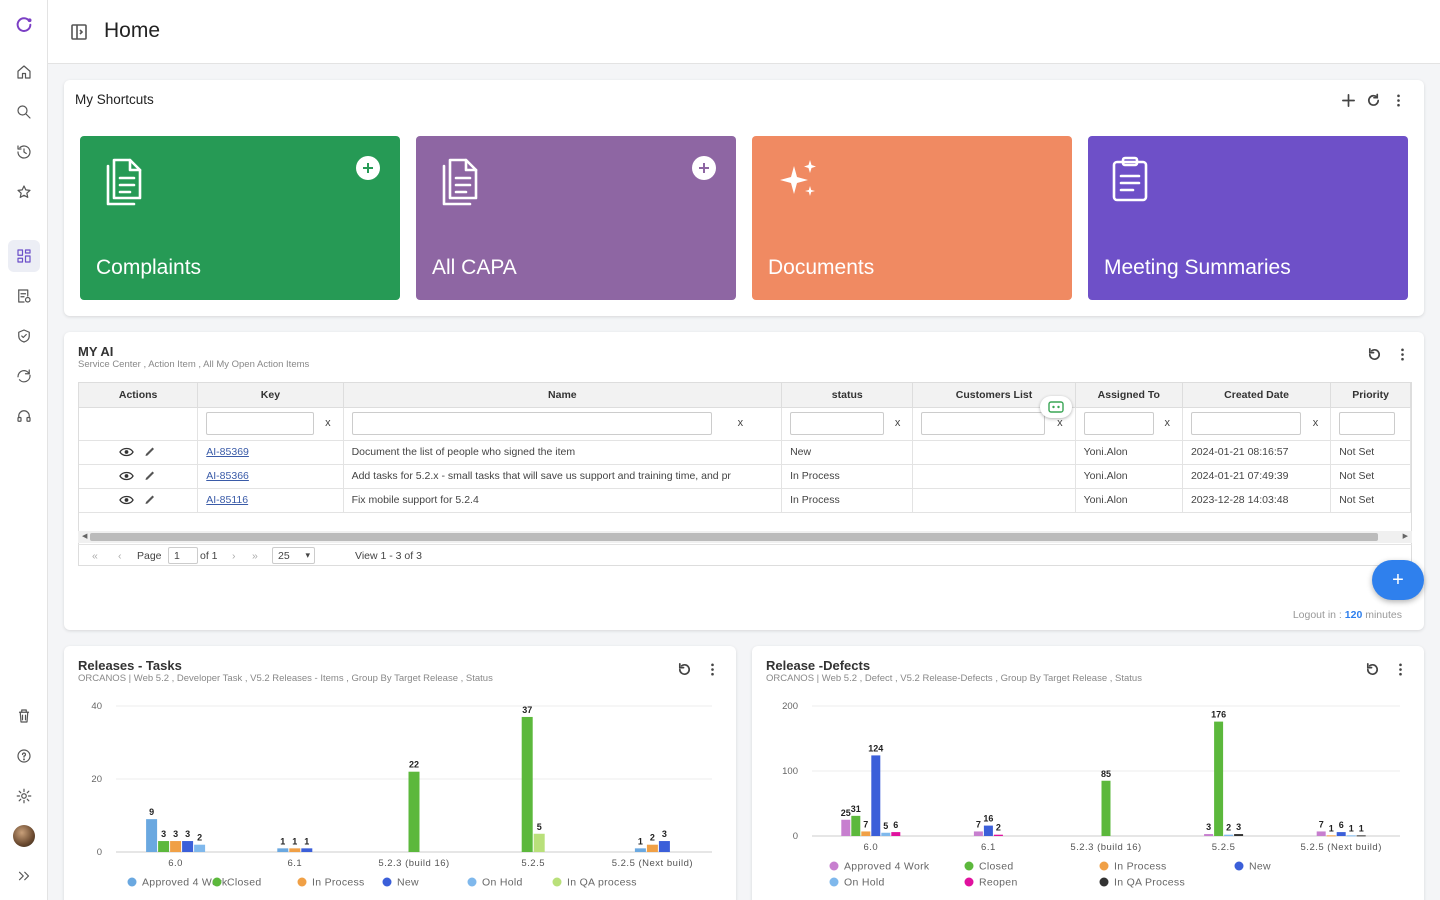 The image size is (1440, 900). I want to click on task-list-icon, so click(24, 296).